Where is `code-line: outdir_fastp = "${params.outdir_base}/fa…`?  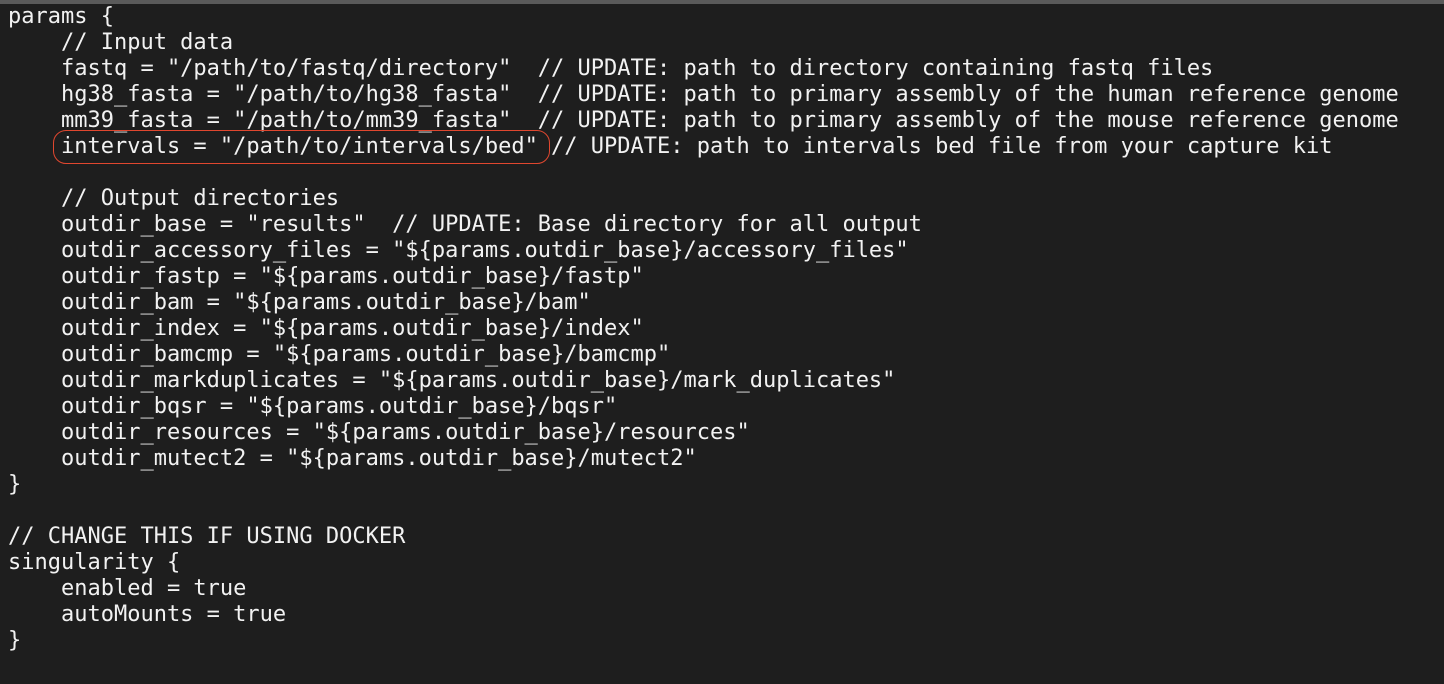
code-line: outdir_fastp = "${params.outdir_base}/fa… is located at coordinates (703, 277).